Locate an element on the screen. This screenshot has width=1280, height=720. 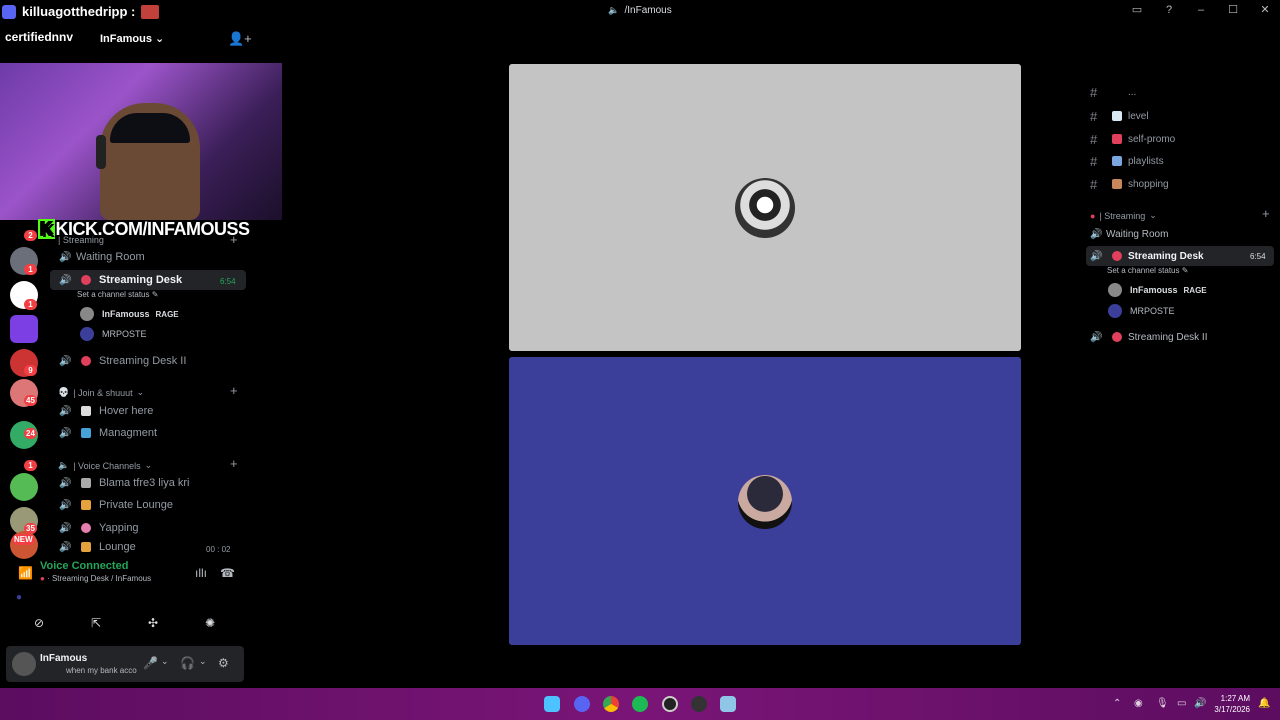
activity-tag: RAGE is located at coordinates (1195, 290).